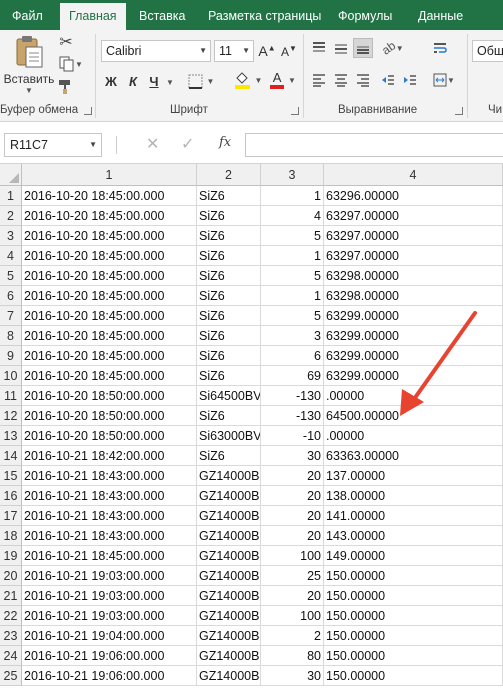  What do you see at coordinates (392, 48) in the screenshot?
I see `orientation-button: ab ▼` at bounding box center [392, 48].